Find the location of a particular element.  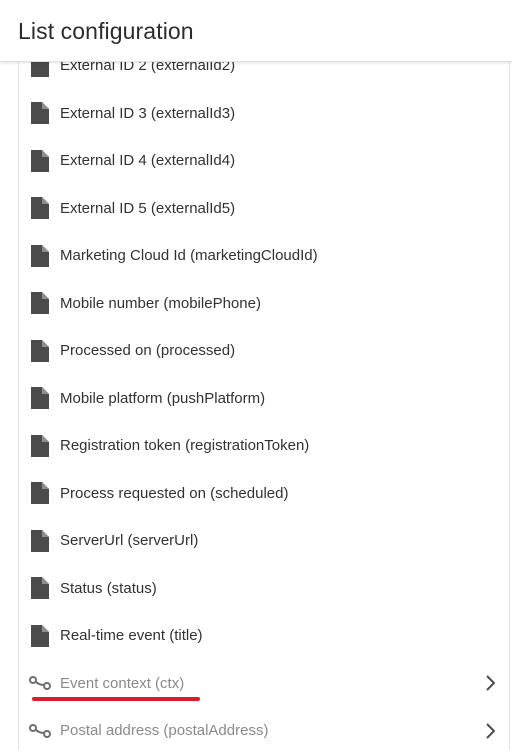

field-item: Postal address (postalAddress) is located at coordinates (264, 728).